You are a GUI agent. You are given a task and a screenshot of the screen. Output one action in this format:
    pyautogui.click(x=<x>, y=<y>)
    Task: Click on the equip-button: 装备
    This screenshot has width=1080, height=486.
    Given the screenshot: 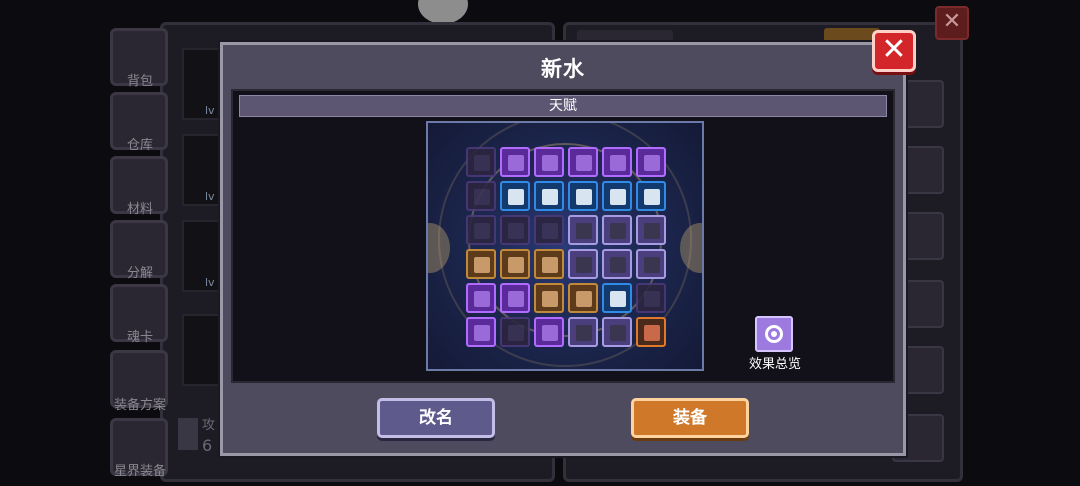 What is the action you would take?
    pyautogui.click(x=690, y=418)
    